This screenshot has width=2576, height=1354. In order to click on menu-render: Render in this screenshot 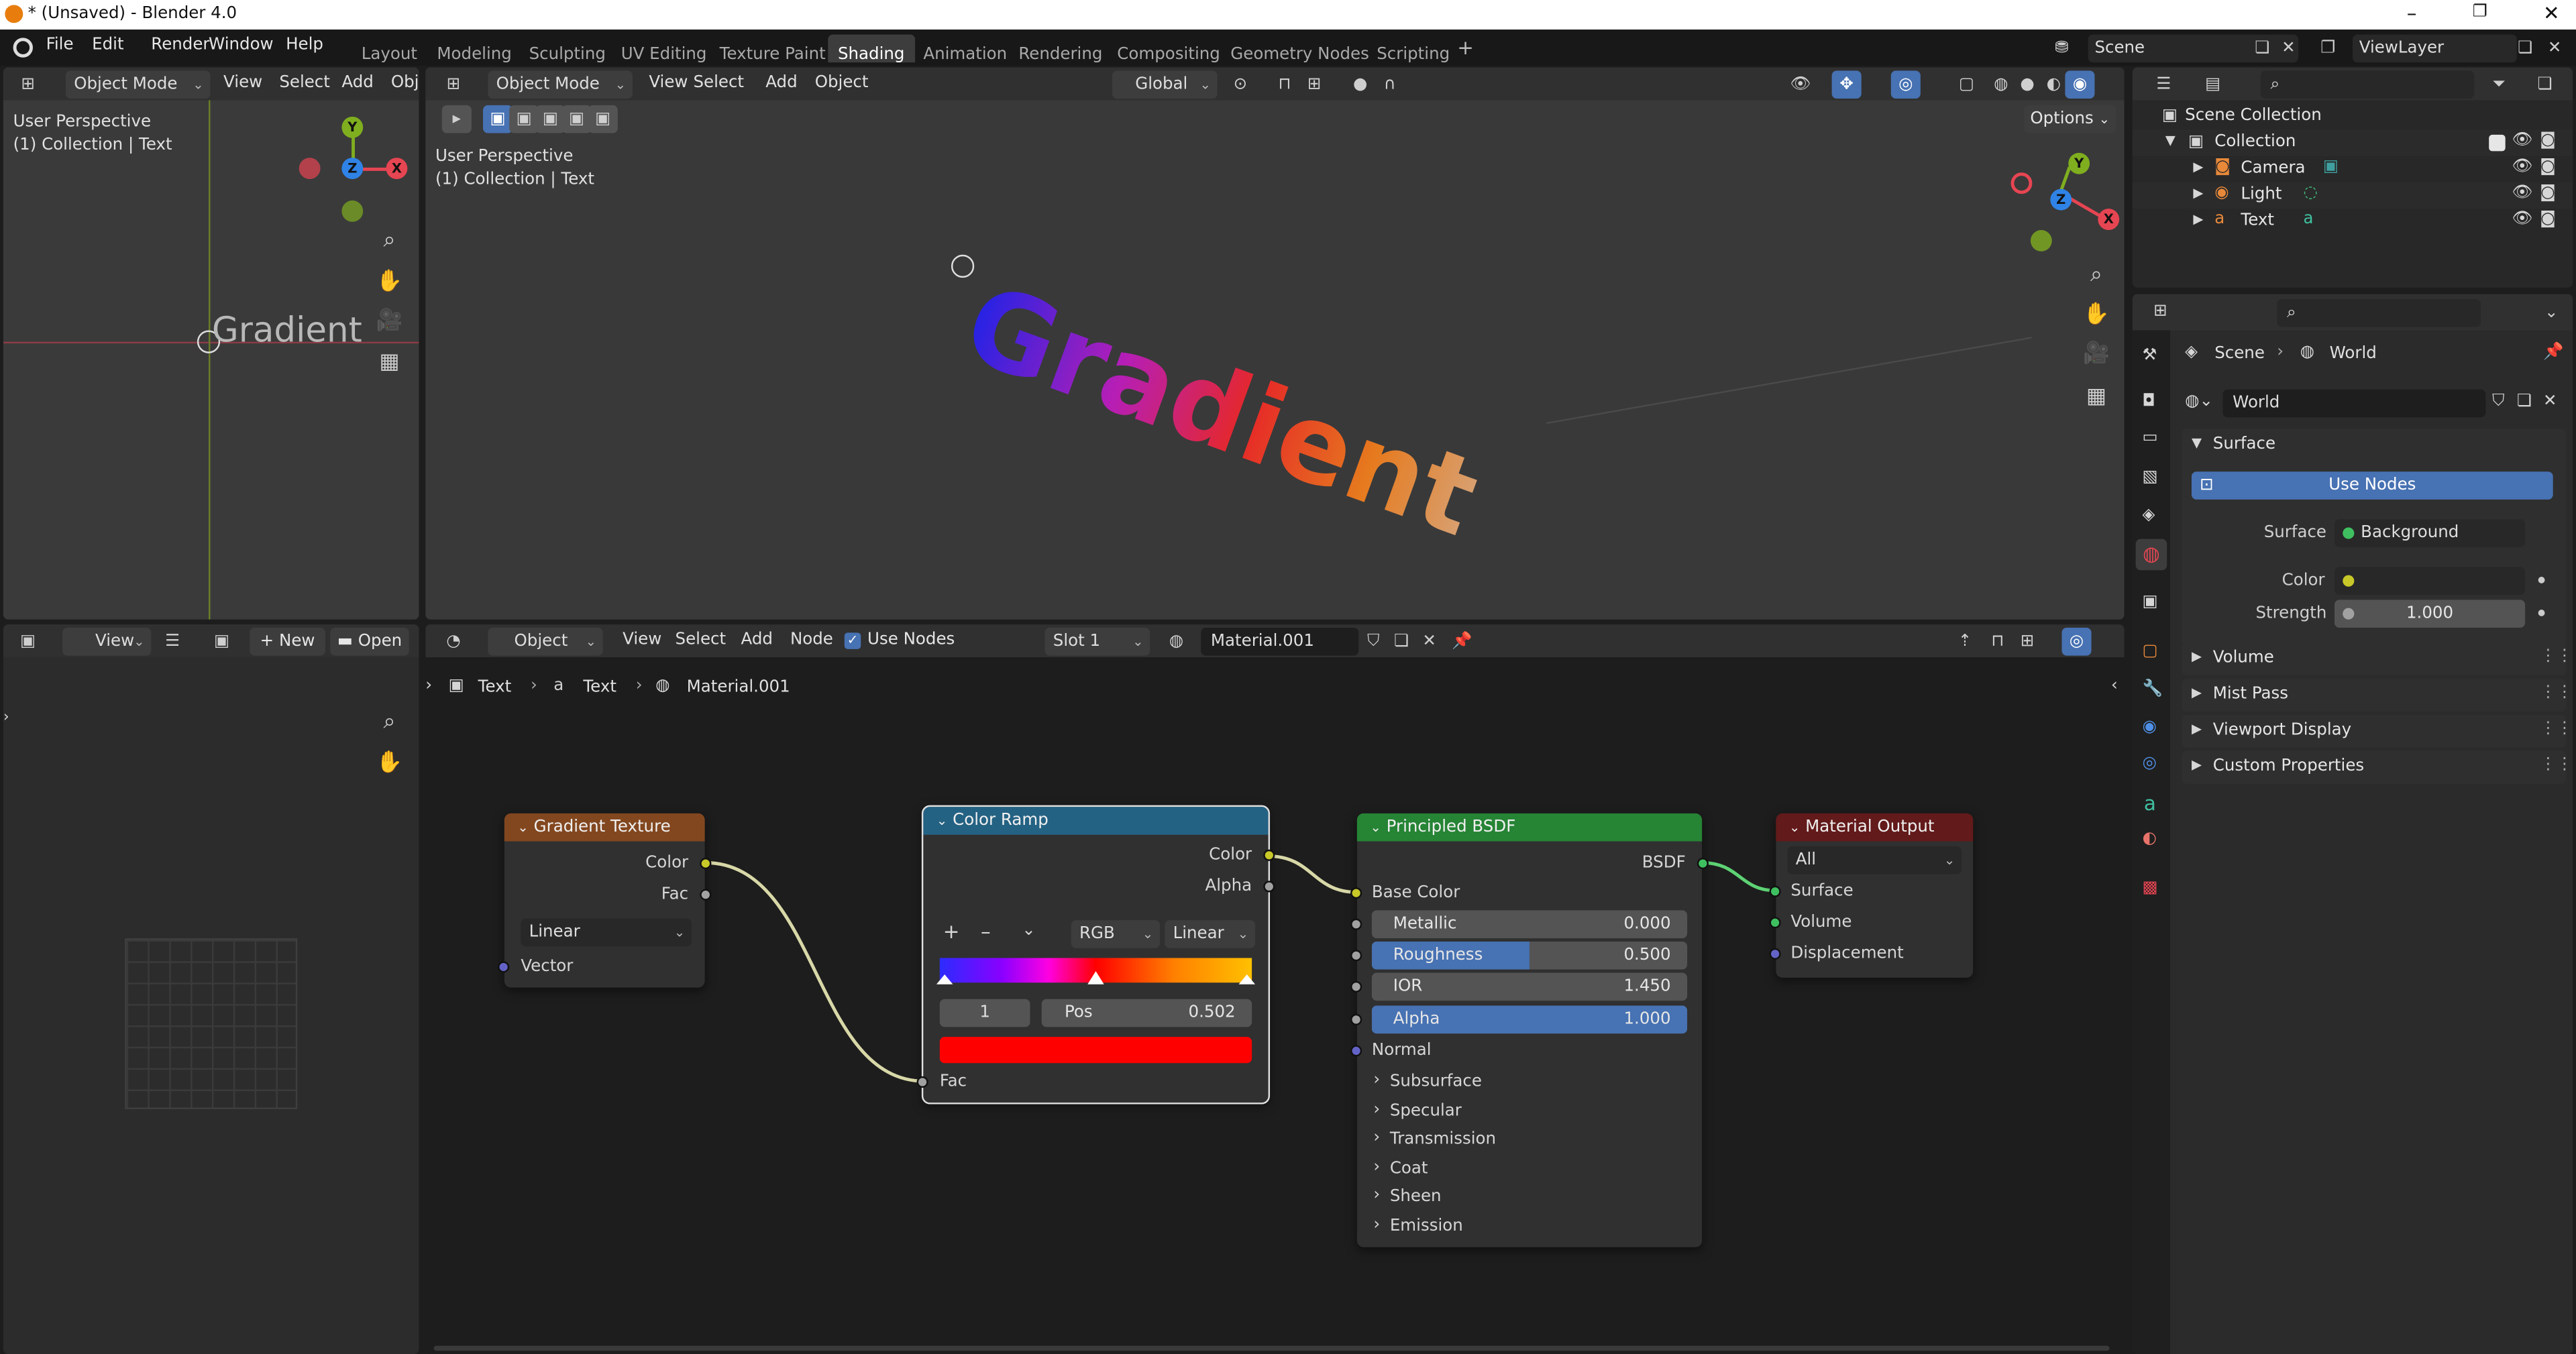, I will do `click(180, 45)`.